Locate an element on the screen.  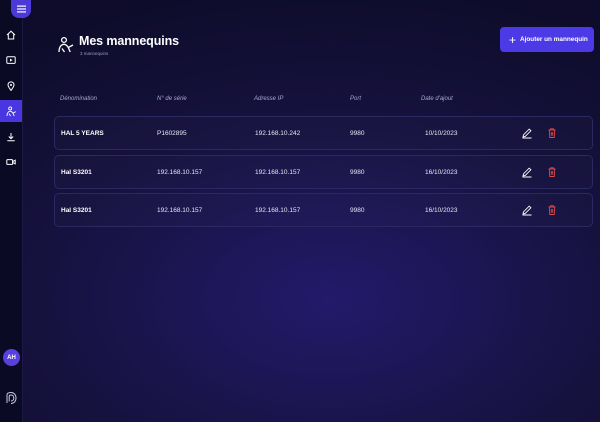
row-serial: P1602895 is located at coordinates (172, 133).